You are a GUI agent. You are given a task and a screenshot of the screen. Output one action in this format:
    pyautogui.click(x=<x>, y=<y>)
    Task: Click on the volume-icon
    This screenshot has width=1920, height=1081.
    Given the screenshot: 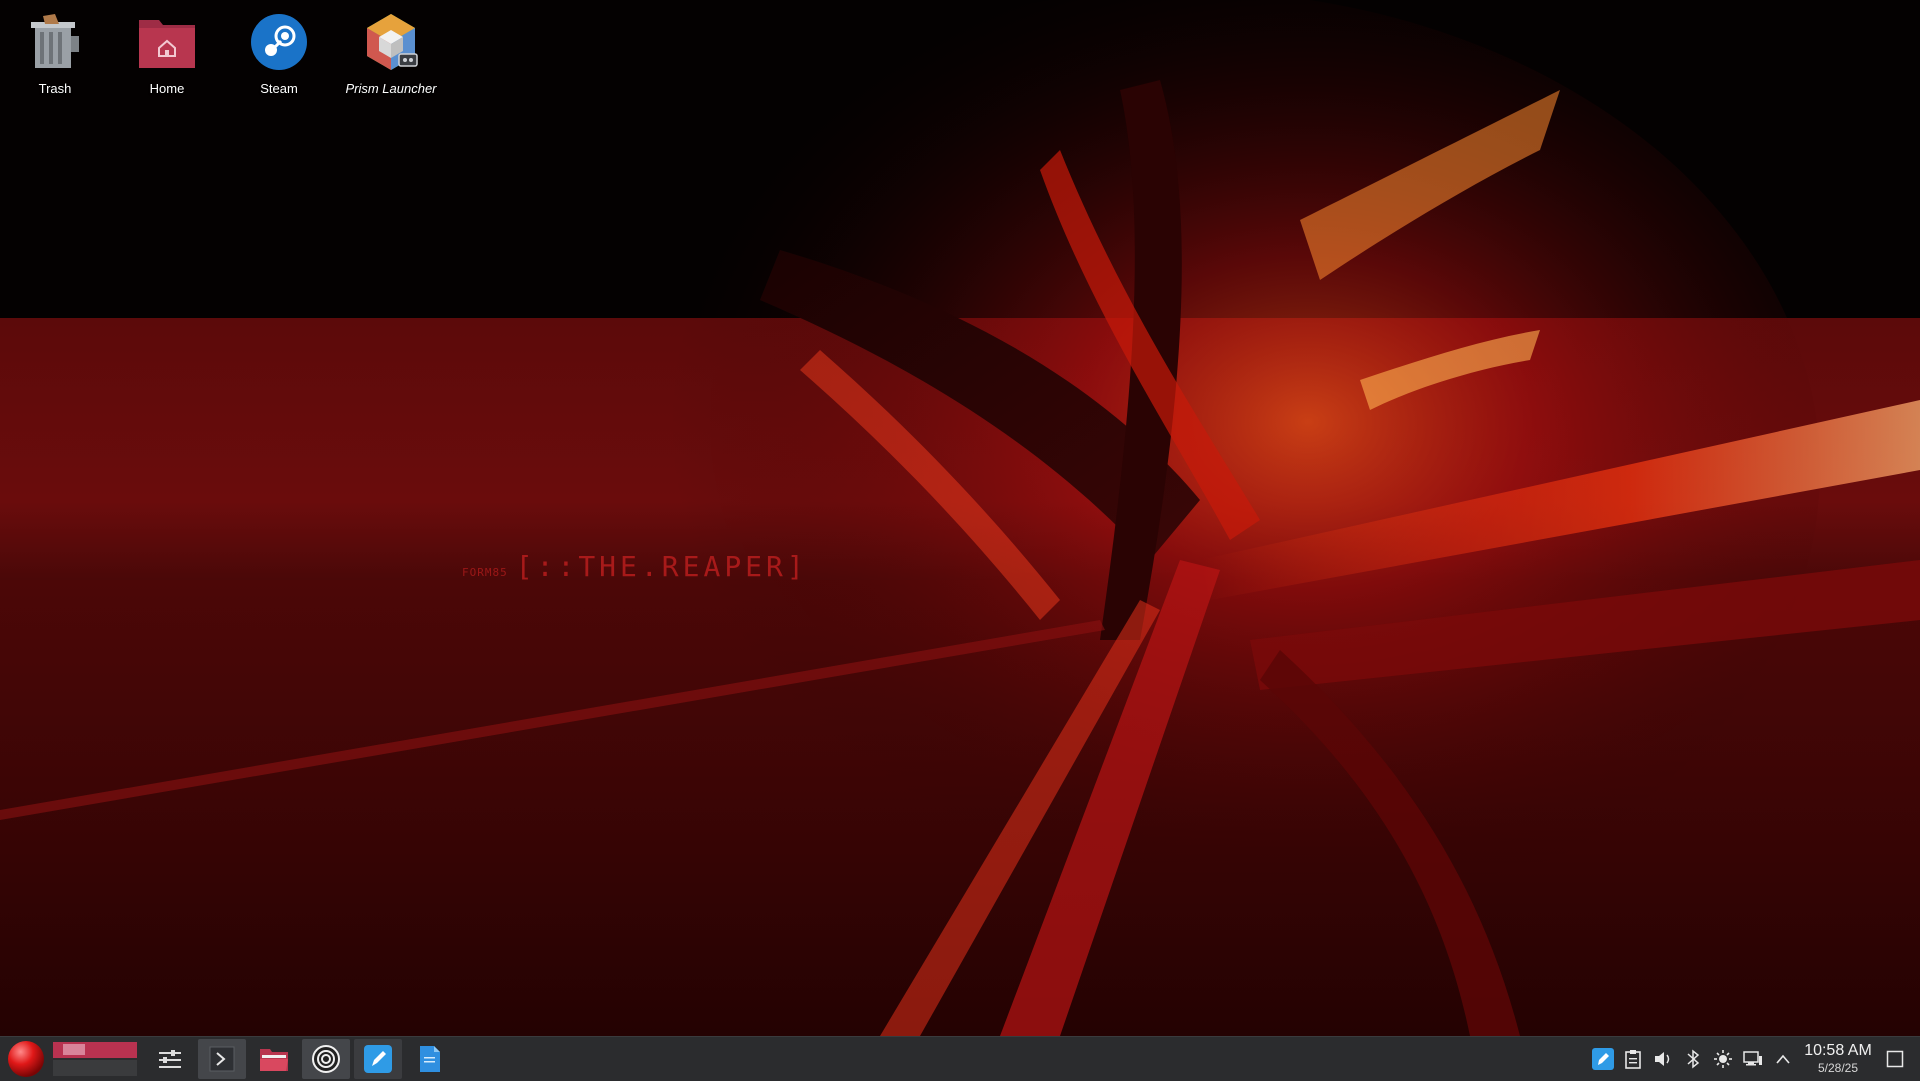 What is the action you would take?
    pyautogui.click(x=1663, y=1059)
    